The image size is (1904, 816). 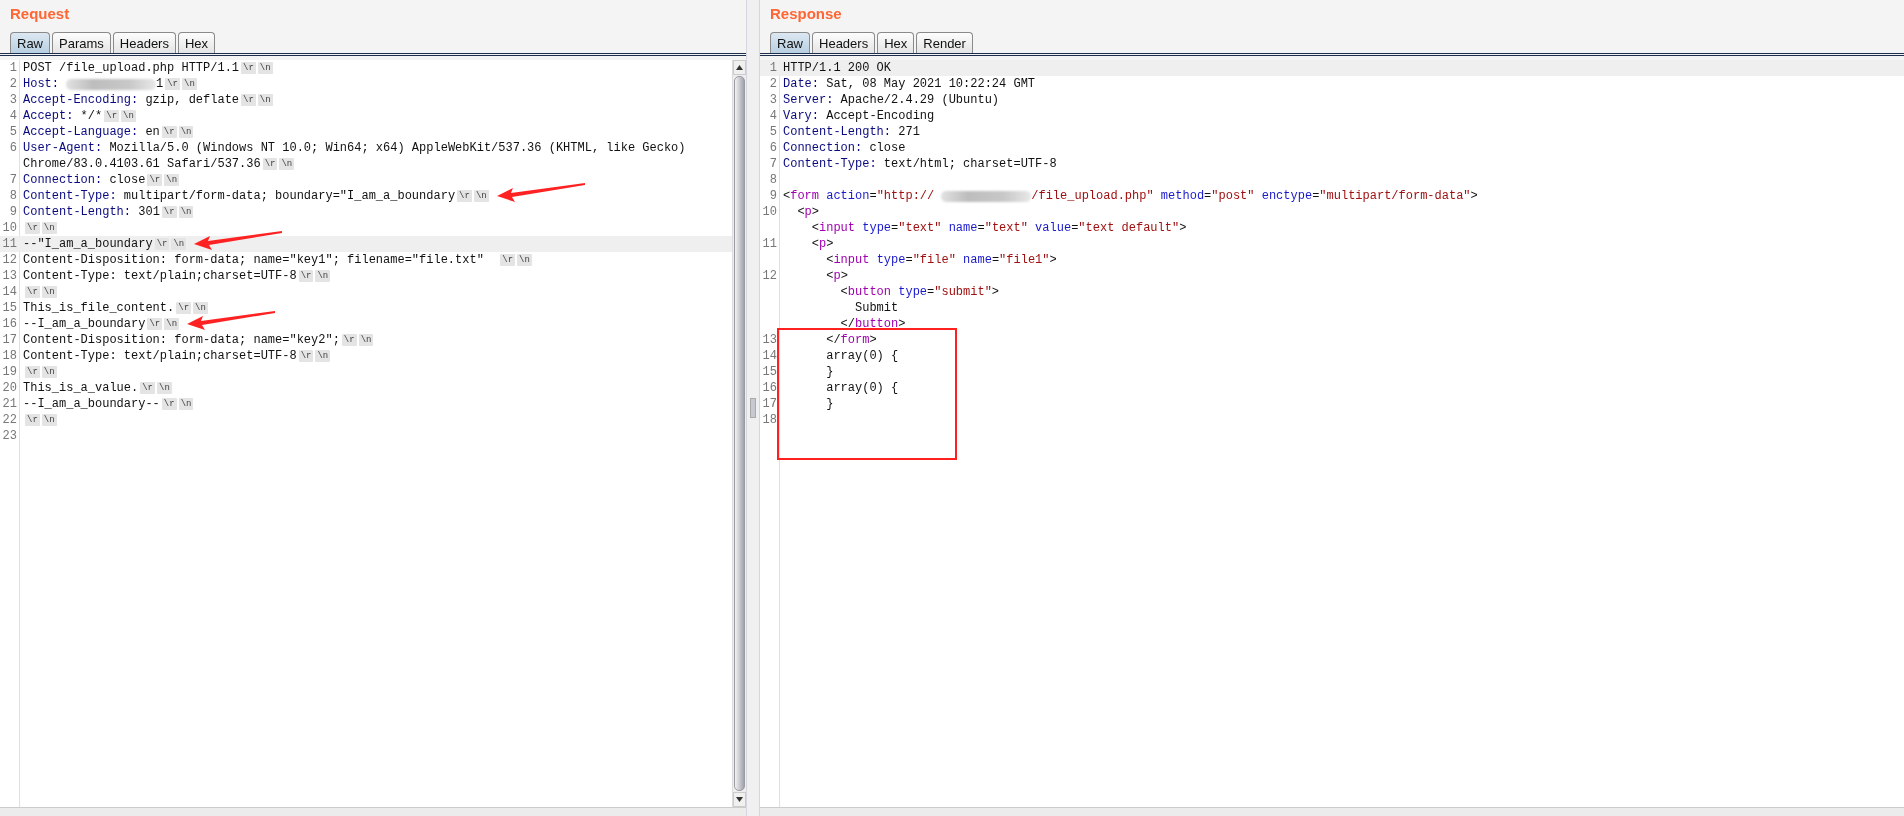 What do you see at coordinates (81, 388) in the screenshot?
I see `code-text: This_is_a_value.` at bounding box center [81, 388].